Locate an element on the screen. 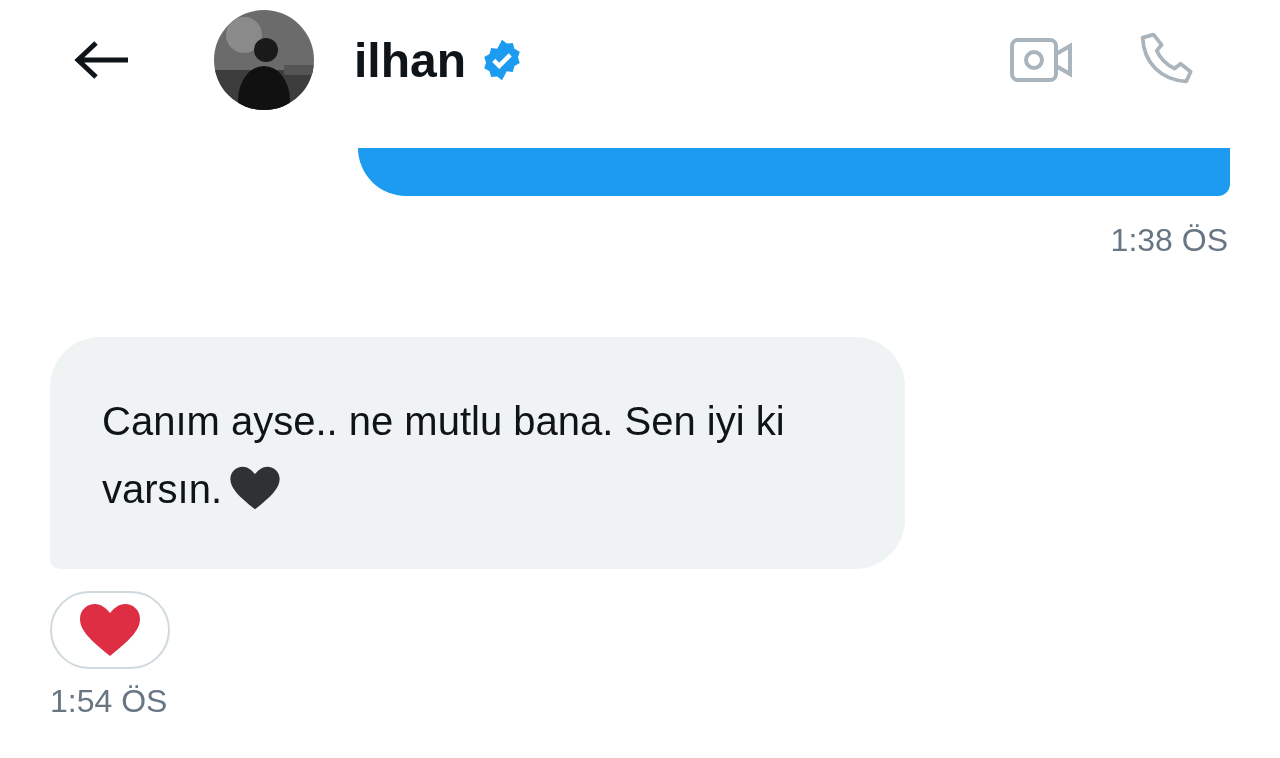 This screenshot has width=1280, height=758. contact-name: ilhan is located at coordinates (410, 60).